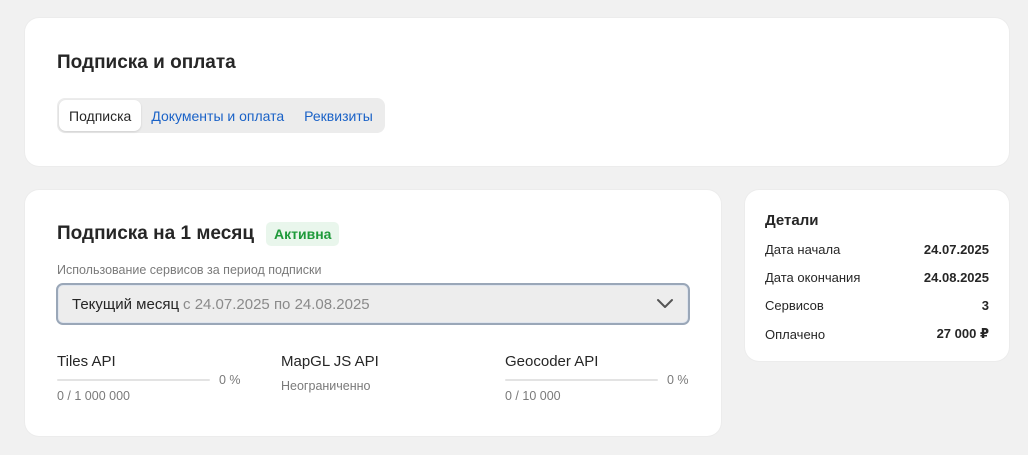 Image resolution: width=1028 pixels, height=455 pixels. Describe the element at coordinates (794, 305) in the screenshot. I see `details-label: Сервисов` at that location.